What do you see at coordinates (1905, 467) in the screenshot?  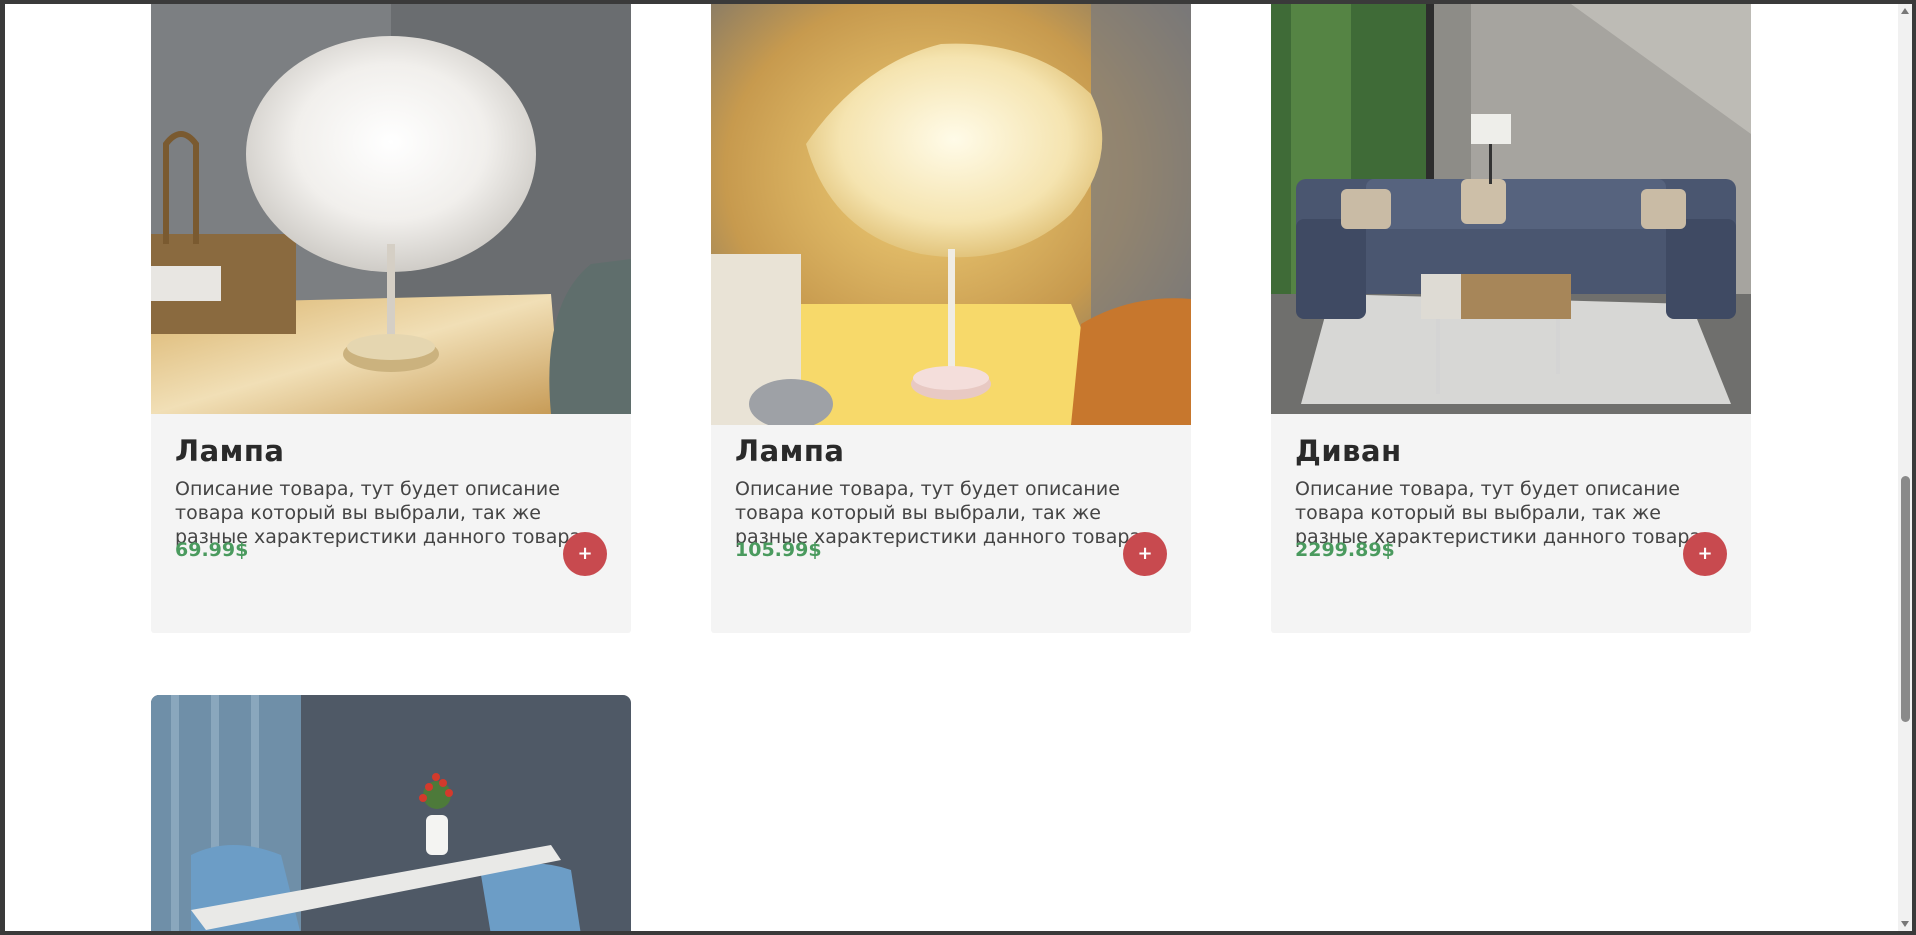 I see `page-scrollbar` at bounding box center [1905, 467].